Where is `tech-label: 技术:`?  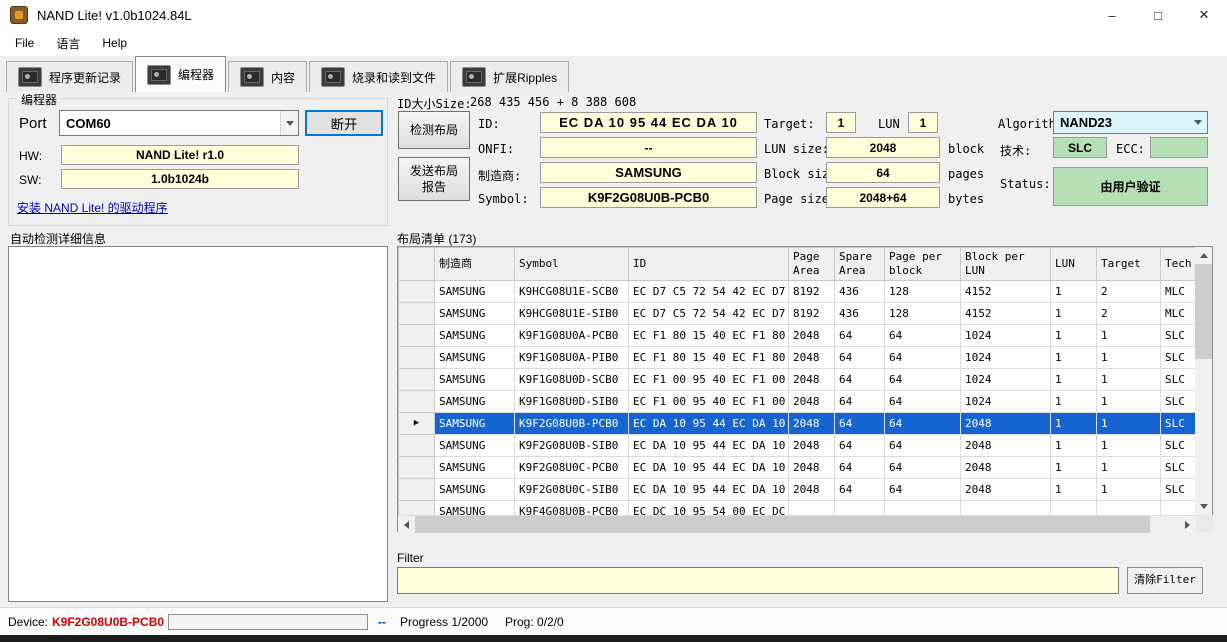
tech-label: 技术: is located at coordinates (1016, 151).